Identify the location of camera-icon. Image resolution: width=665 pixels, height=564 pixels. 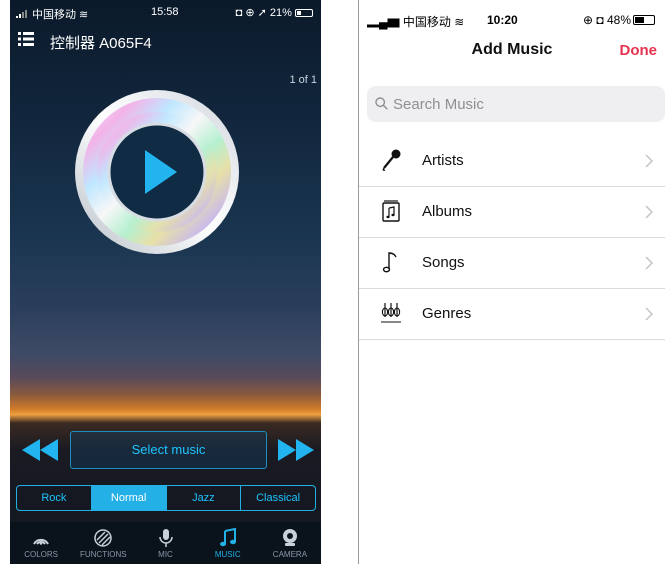
(289, 537).